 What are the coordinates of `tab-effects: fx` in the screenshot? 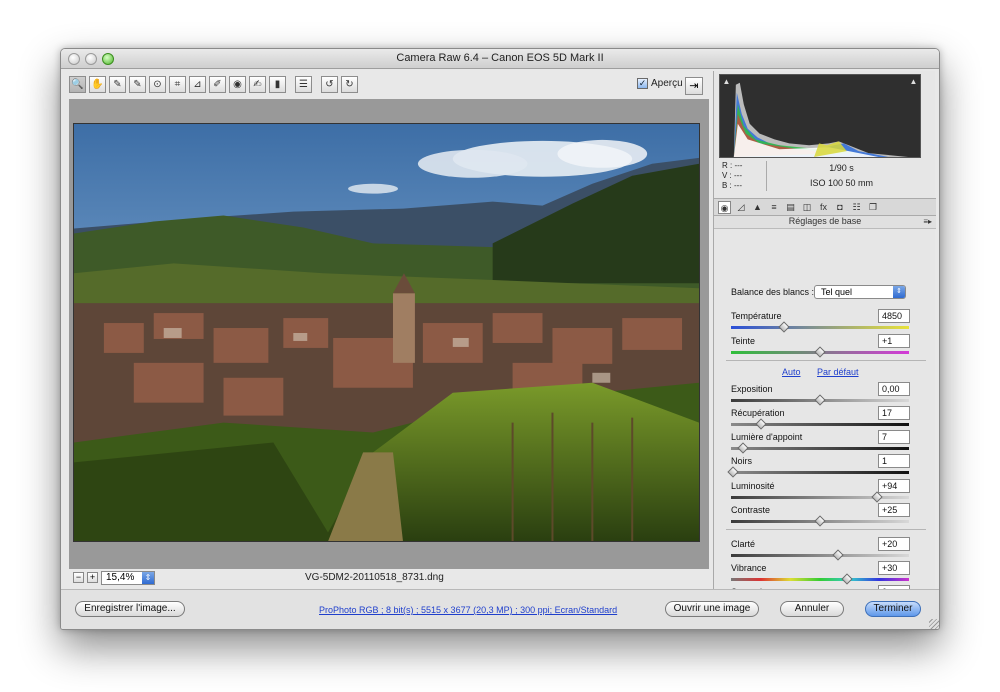 It's located at (823, 207).